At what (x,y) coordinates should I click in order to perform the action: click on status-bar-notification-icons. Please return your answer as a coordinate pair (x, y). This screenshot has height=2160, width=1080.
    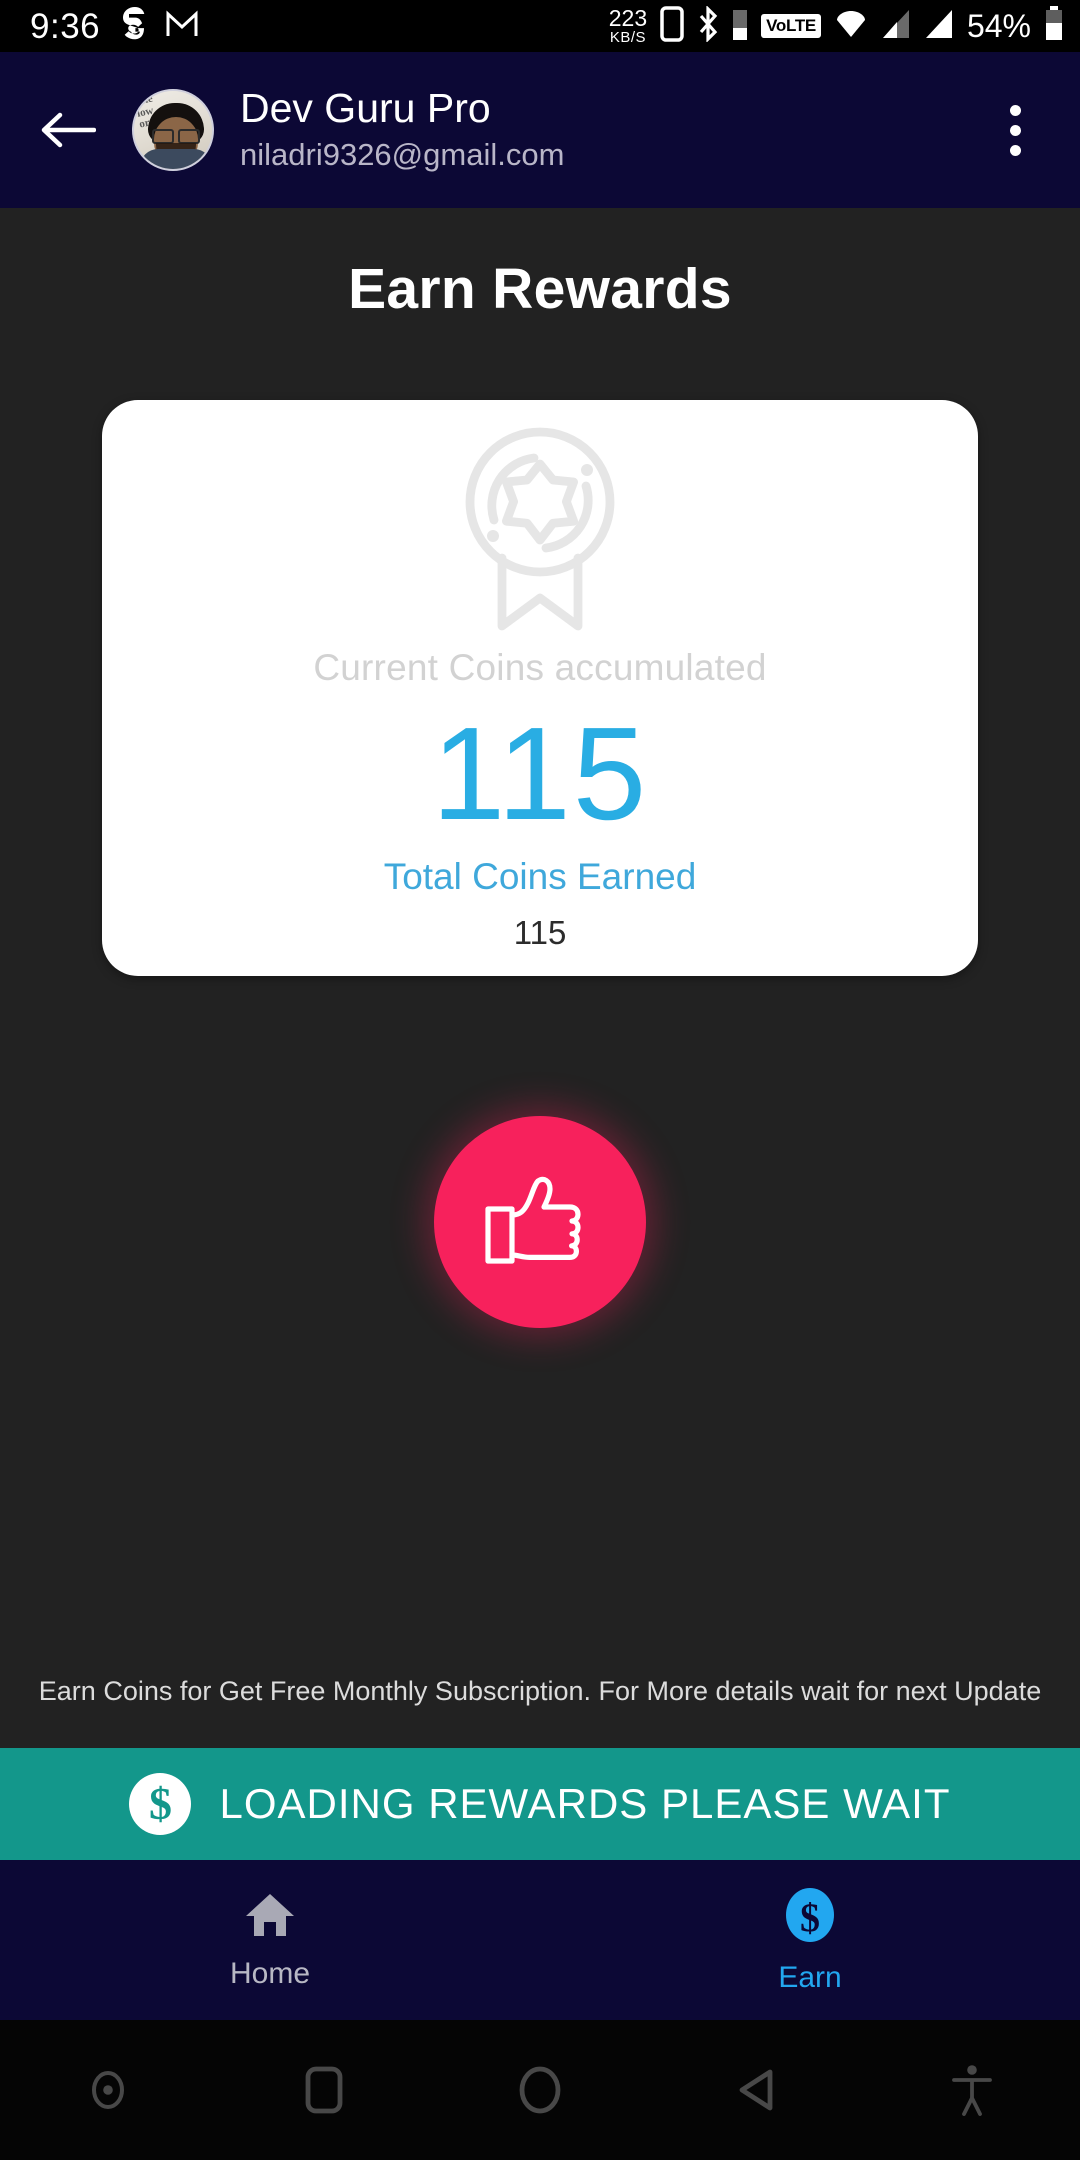
    Looking at the image, I should click on (160, 26).